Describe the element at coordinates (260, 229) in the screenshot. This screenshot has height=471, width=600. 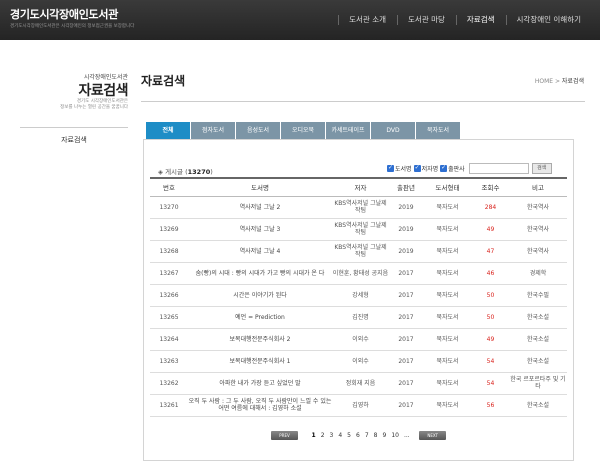
I see `row-title: 역사저널 그날 3` at that location.